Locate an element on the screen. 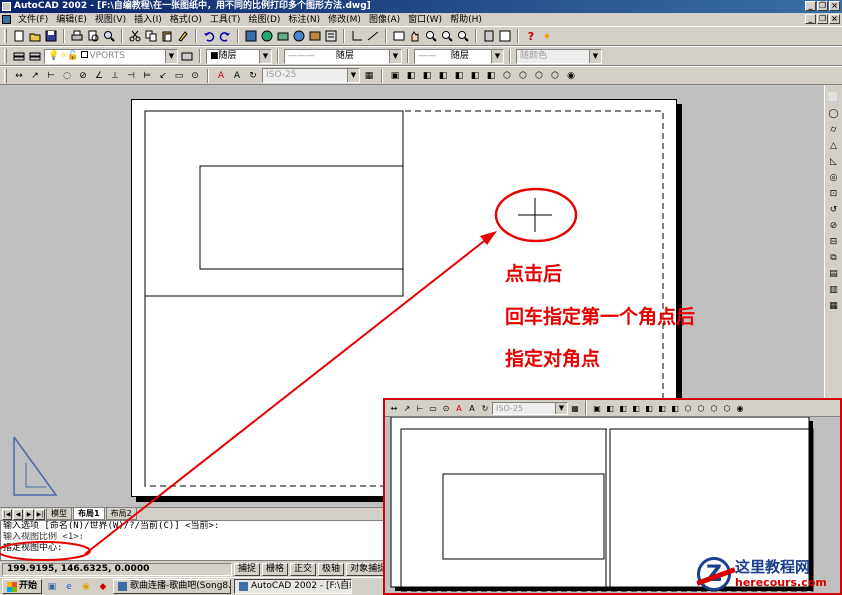 Image resolution: width=842 pixels, height=595 pixels. dimension-style-icon: ▦ is located at coordinates (369, 76).